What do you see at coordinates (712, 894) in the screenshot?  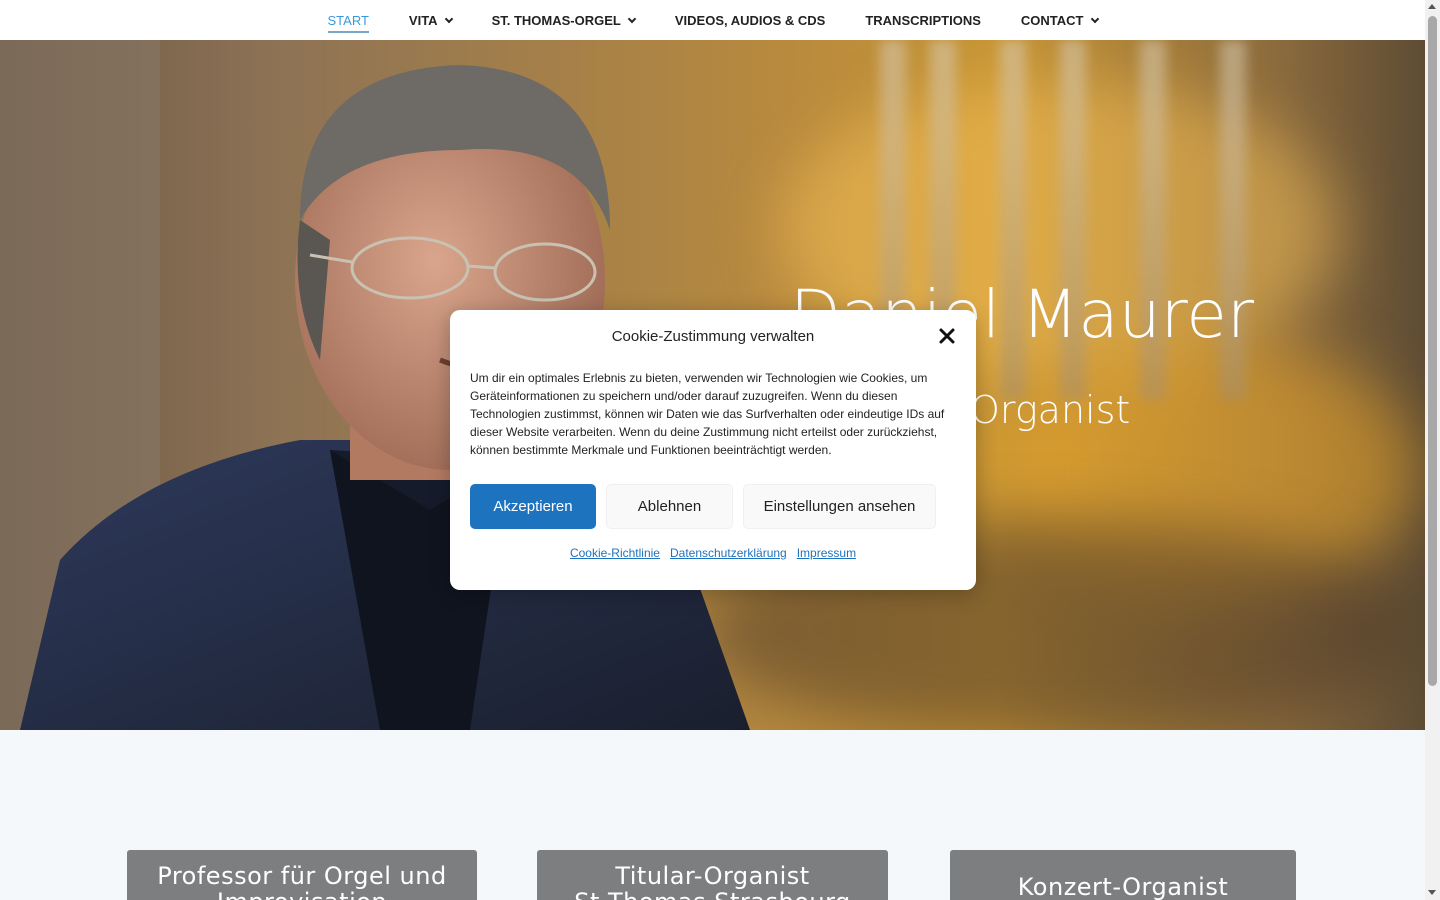 I see `card-title-line: St Thomas Strasbourg` at bounding box center [712, 894].